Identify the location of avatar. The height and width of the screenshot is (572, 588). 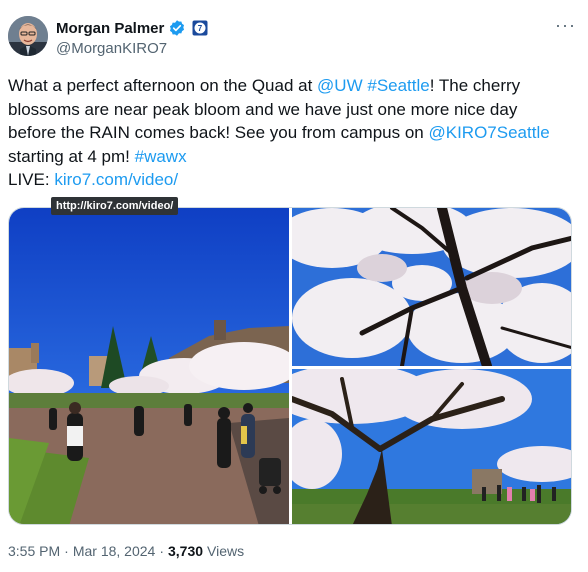
(28, 36).